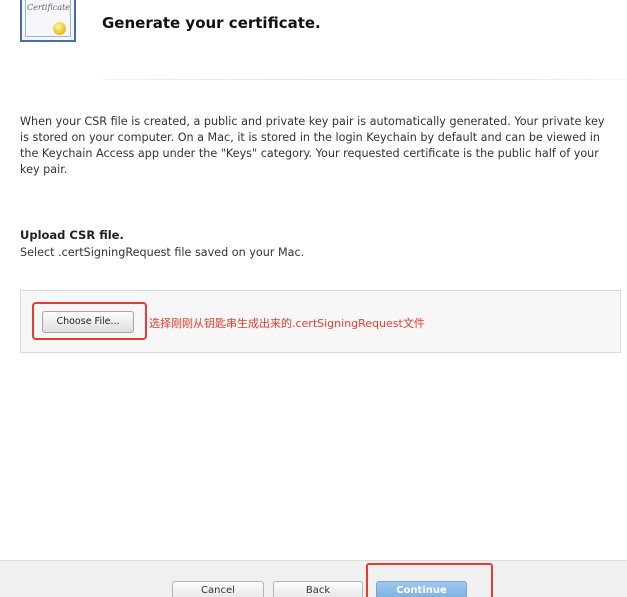  I want to click on back-button: Back, so click(318, 589).